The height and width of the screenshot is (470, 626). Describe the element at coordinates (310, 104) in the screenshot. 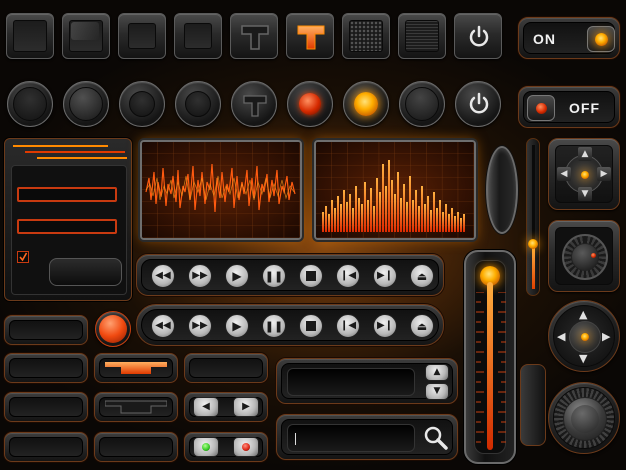

I see `round-red-indicator-button` at that location.